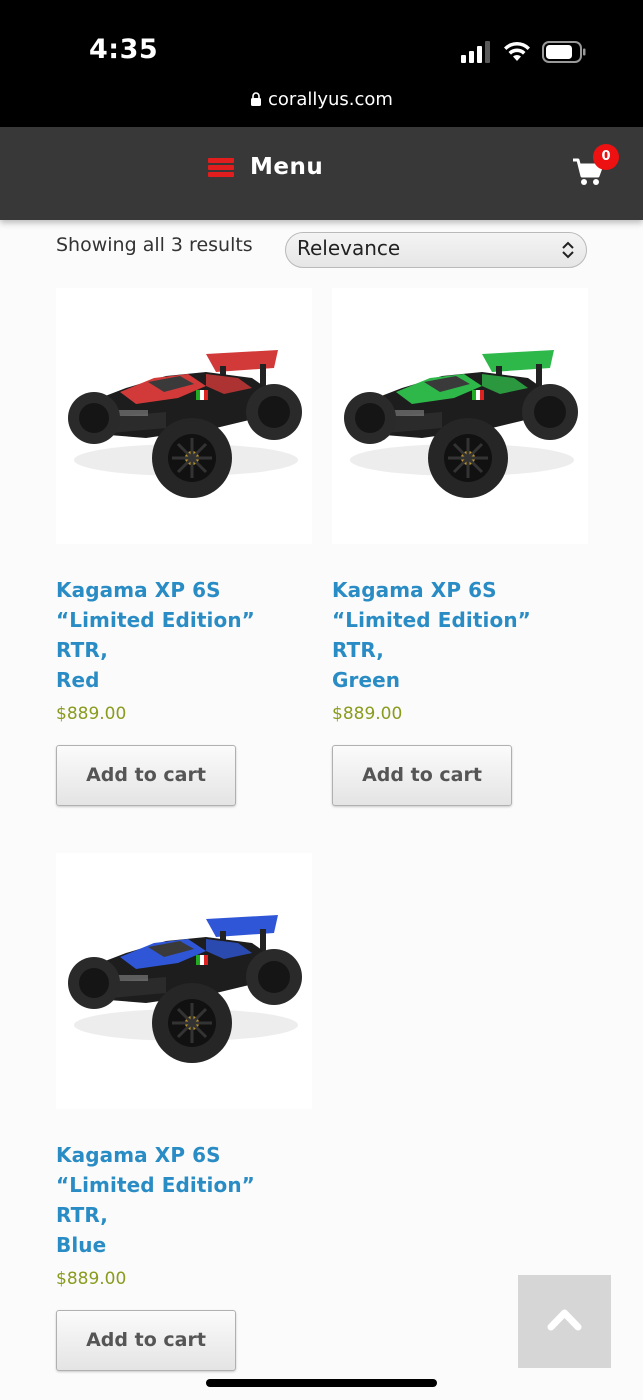 The width and height of the screenshot is (643, 1400). What do you see at coordinates (568, 250) in the screenshot?
I see `select-chevrons-icon` at bounding box center [568, 250].